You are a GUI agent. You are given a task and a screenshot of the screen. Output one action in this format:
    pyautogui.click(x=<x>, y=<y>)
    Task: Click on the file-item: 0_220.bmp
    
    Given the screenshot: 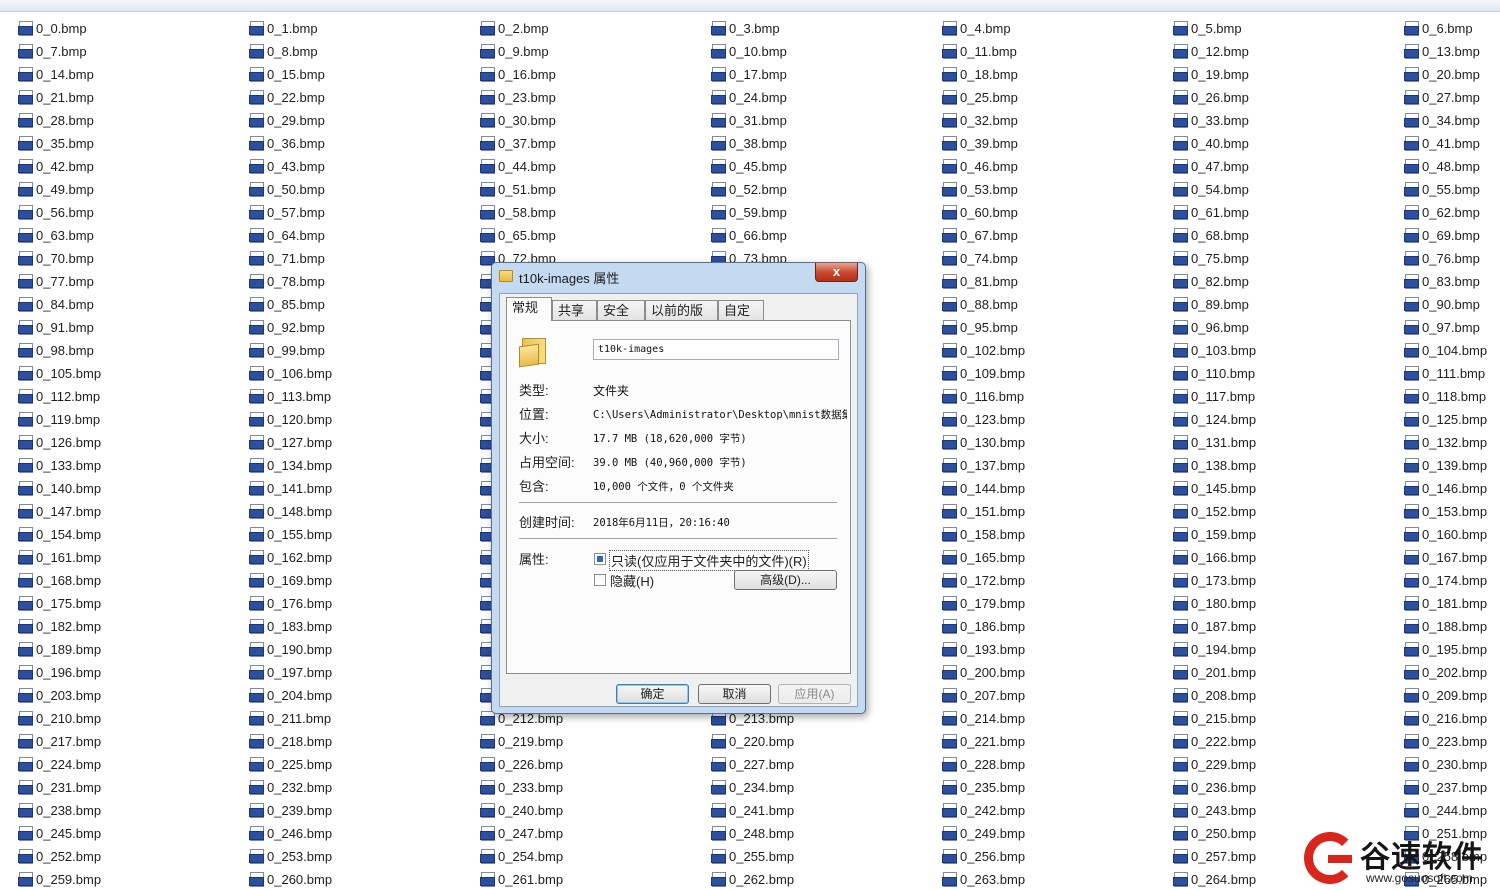 What is the action you would take?
    pyautogui.click(x=824, y=741)
    